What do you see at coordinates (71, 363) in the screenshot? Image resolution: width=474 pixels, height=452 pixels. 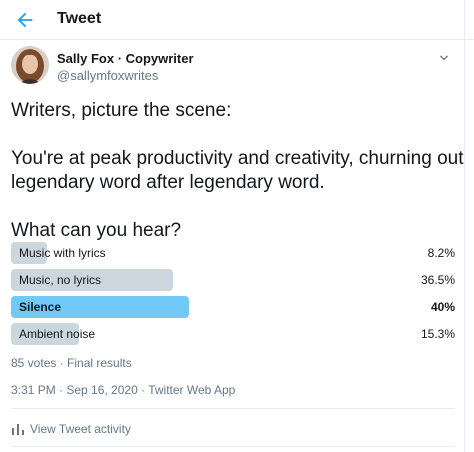 I see `poll-meta: 85 votes · Final results` at bounding box center [71, 363].